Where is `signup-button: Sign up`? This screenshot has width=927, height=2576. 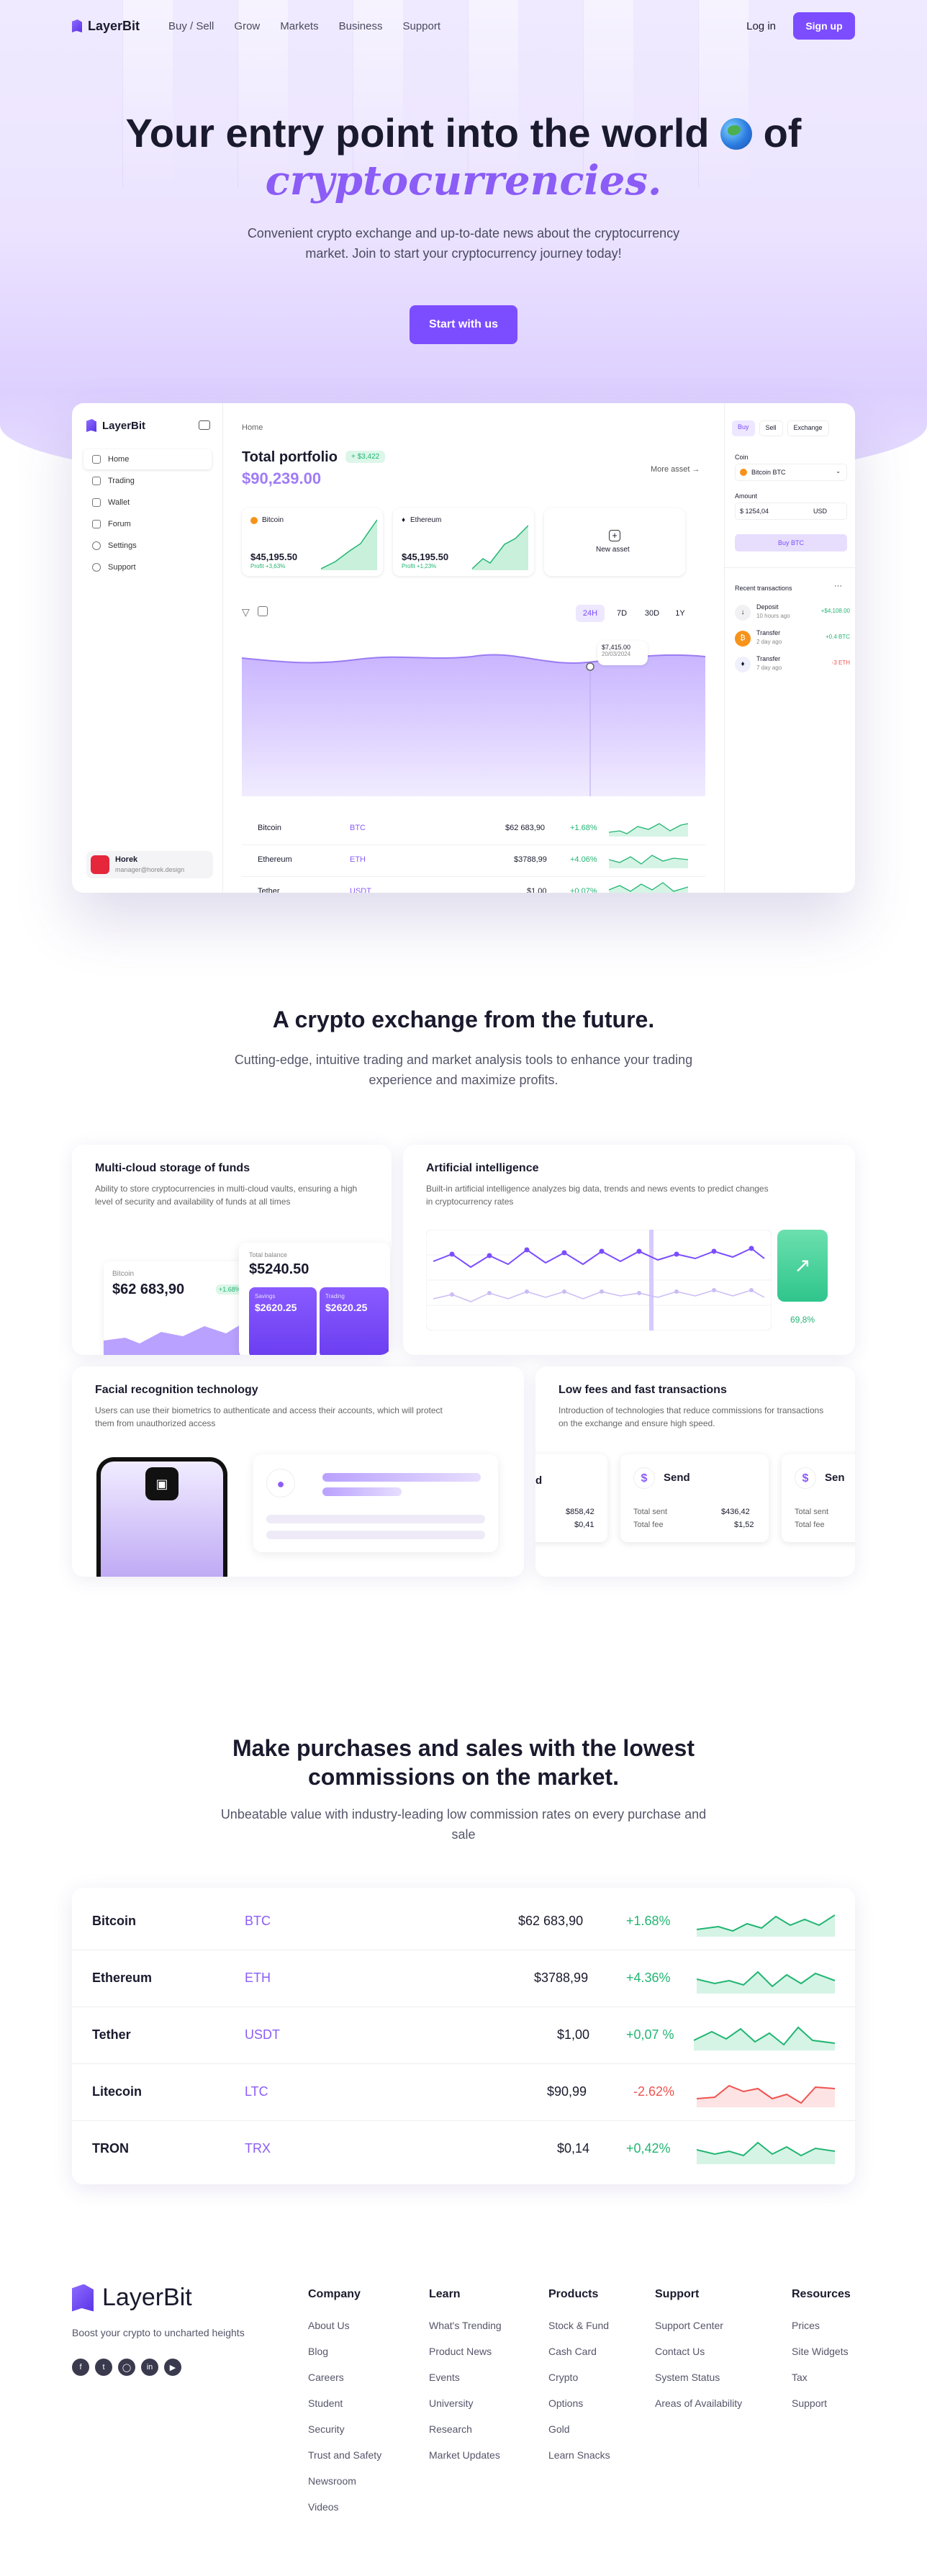
signup-button: Sign up is located at coordinates (824, 26).